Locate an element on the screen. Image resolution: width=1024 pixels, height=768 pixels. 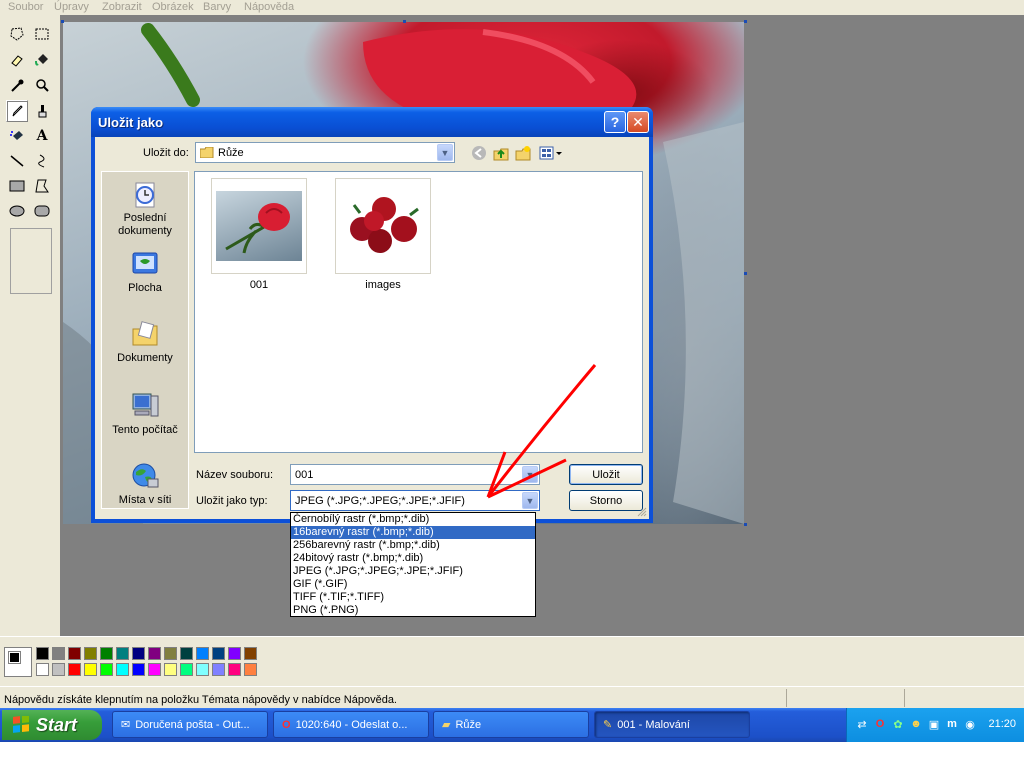
filetype-option: JPEG (*.JPG;*.JPEG;*.JPE;*.JFIF) is located at coordinates (413, 571).